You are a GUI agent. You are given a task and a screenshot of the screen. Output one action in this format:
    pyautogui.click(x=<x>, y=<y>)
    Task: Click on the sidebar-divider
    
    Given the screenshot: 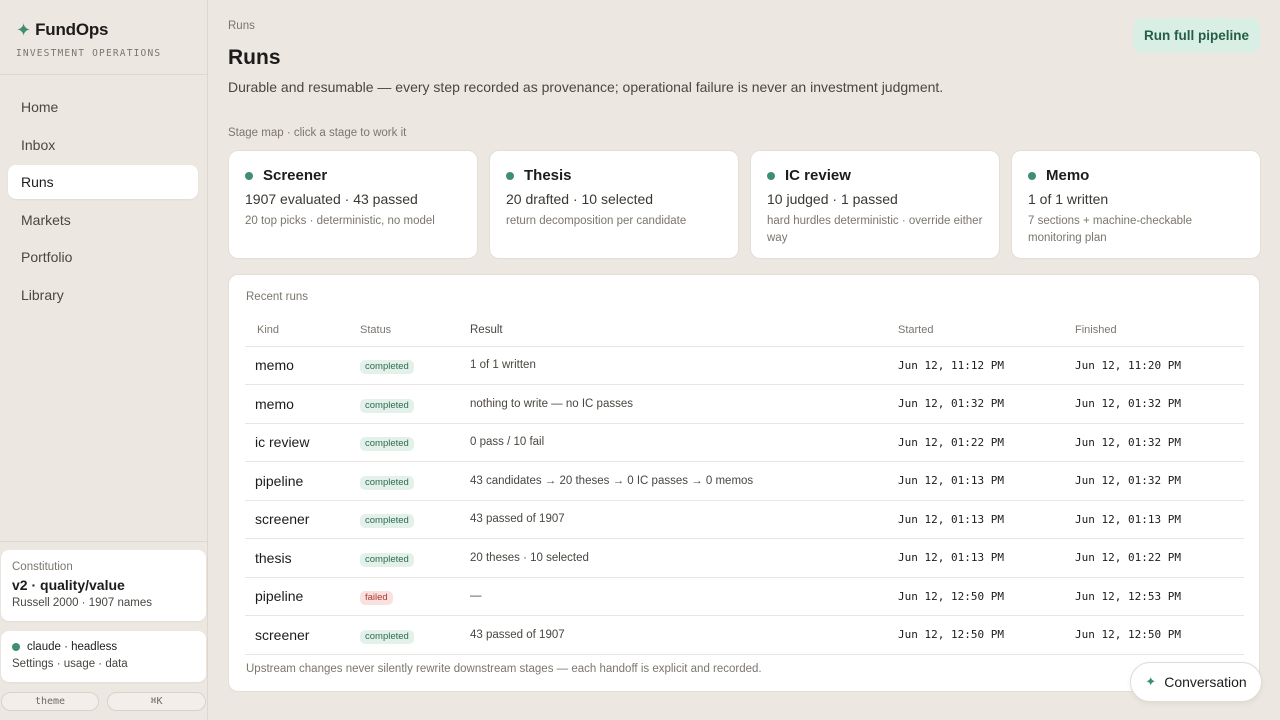 What is the action you would take?
    pyautogui.click(x=103, y=541)
    